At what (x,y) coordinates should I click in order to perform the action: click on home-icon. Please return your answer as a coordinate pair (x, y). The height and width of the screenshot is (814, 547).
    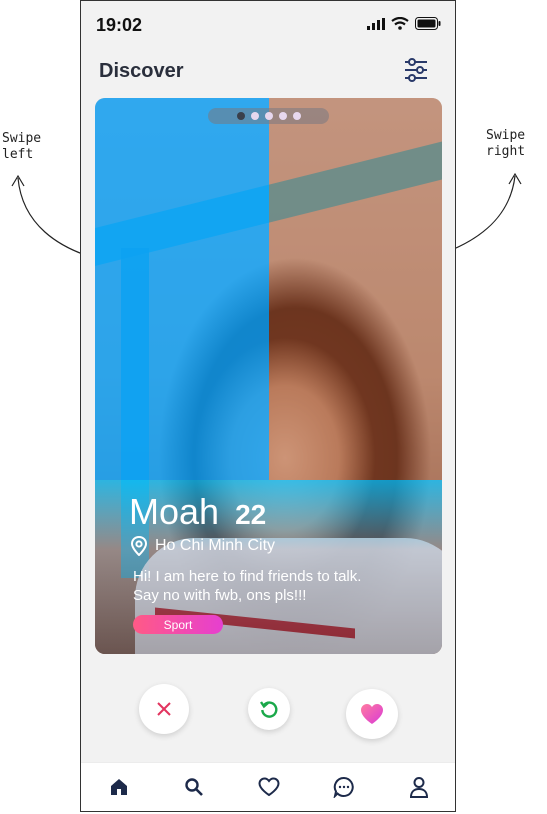
    Looking at the image, I should click on (118, 787).